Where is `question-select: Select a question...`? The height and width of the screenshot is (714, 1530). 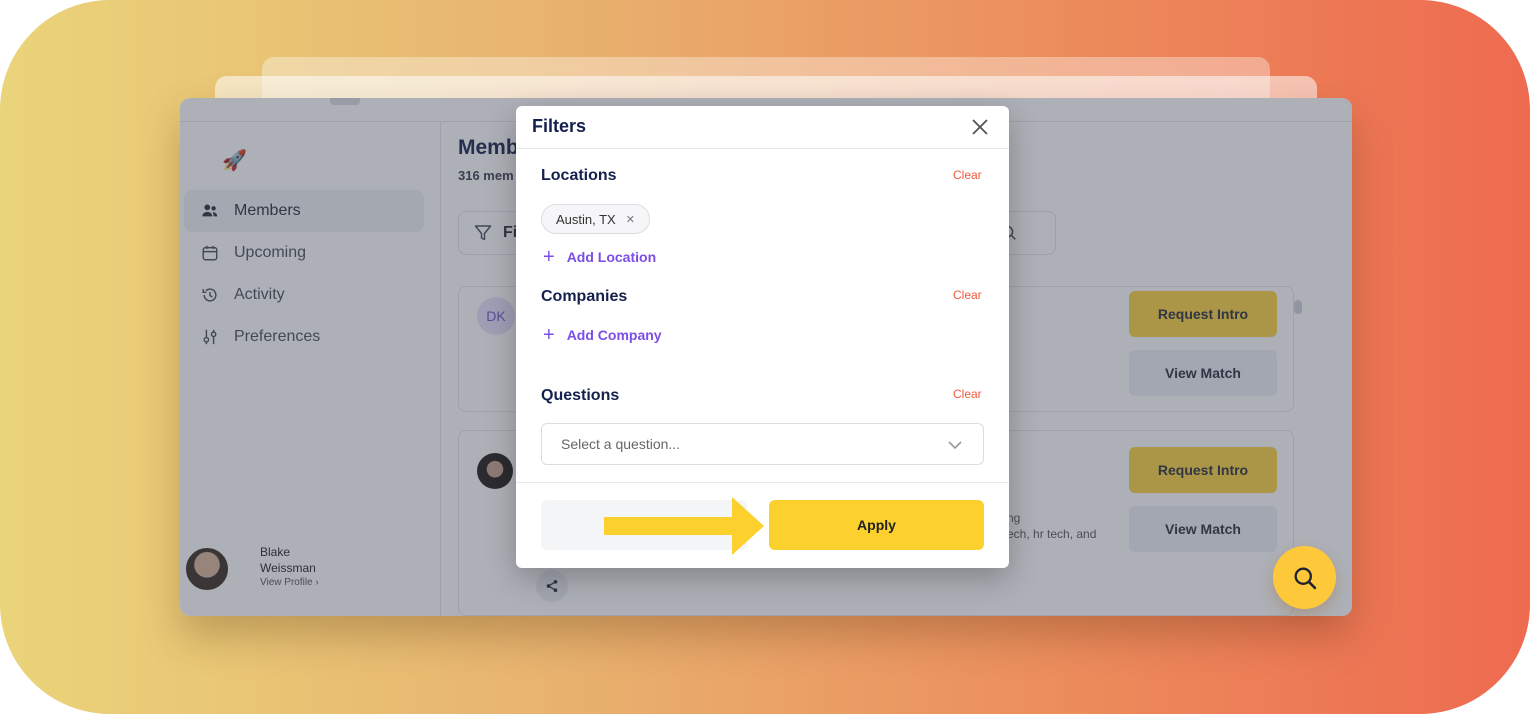
question-select: Select a question... is located at coordinates (762, 444).